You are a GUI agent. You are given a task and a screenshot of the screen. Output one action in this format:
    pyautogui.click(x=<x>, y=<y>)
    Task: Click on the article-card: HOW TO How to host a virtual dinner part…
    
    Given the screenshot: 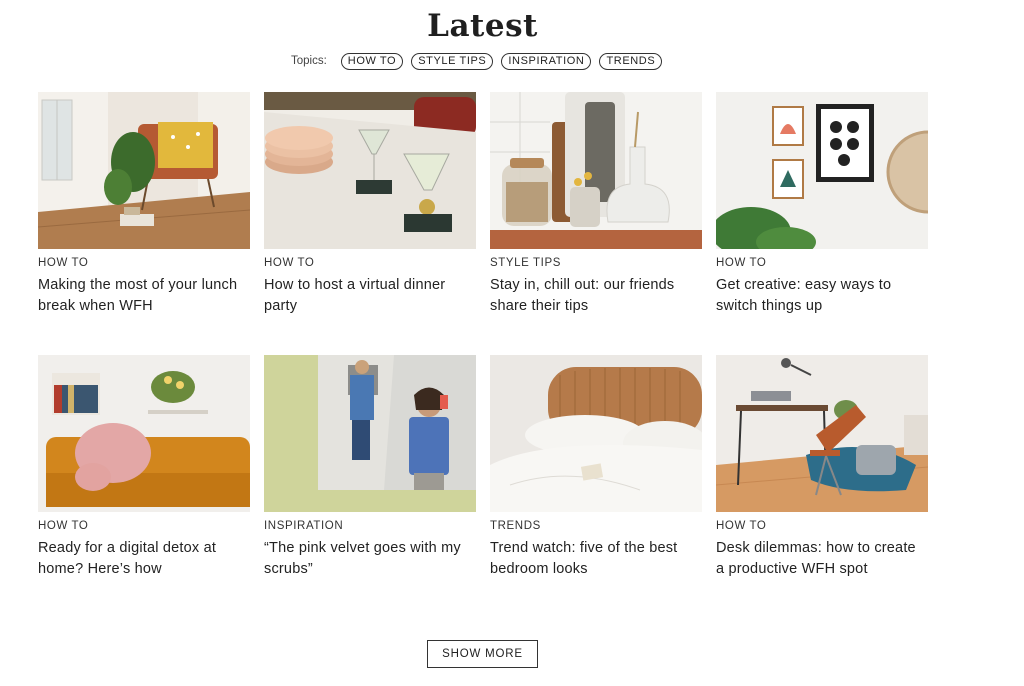 What is the action you would take?
    pyautogui.click(x=370, y=204)
    